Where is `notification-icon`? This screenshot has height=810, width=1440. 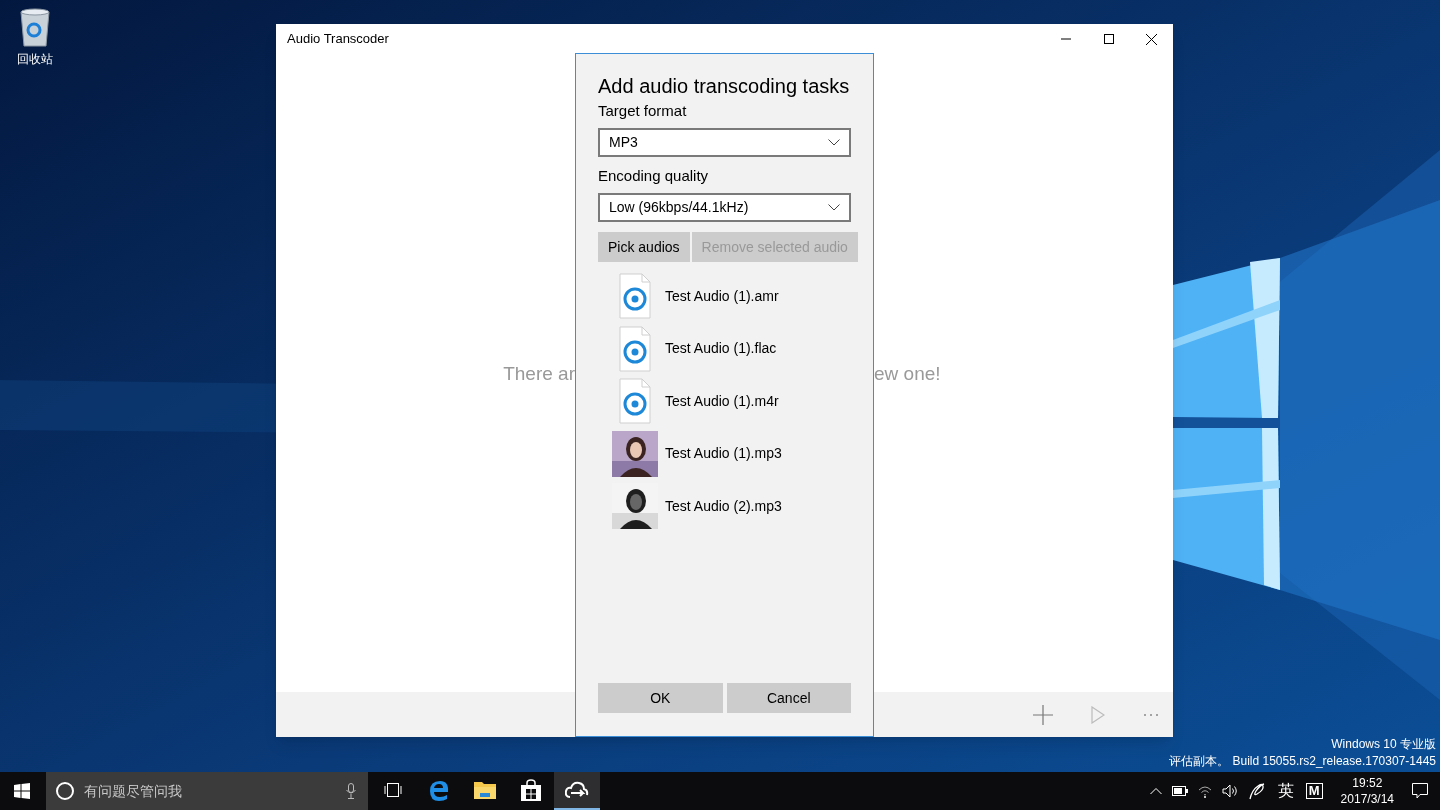
notification-icon is located at coordinates (1420, 791).